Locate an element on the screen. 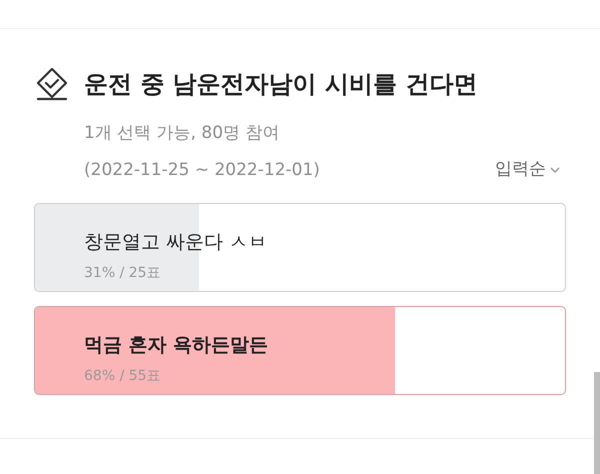  poll-title: 운전 중 남운전자남이 시비를 건다면 is located at coordinates (281, 84).